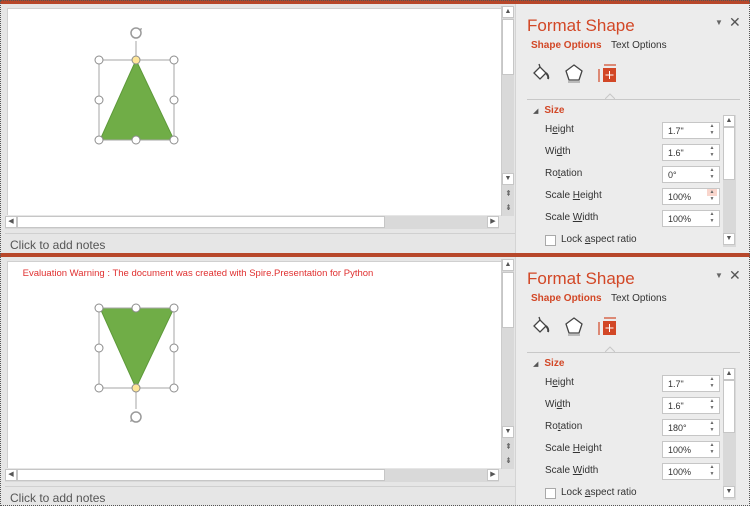 The image size is (750, 506). What do you see at coordinates (677, 428) in the screenshot?
I see `rotation-value: 180°` at bounding box center [677, 428].